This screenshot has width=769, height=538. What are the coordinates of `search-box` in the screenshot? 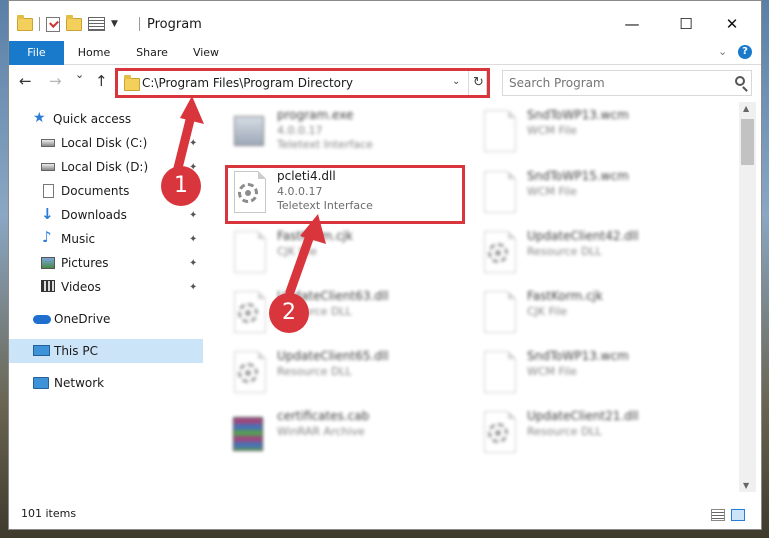 It's located at (627, 83).